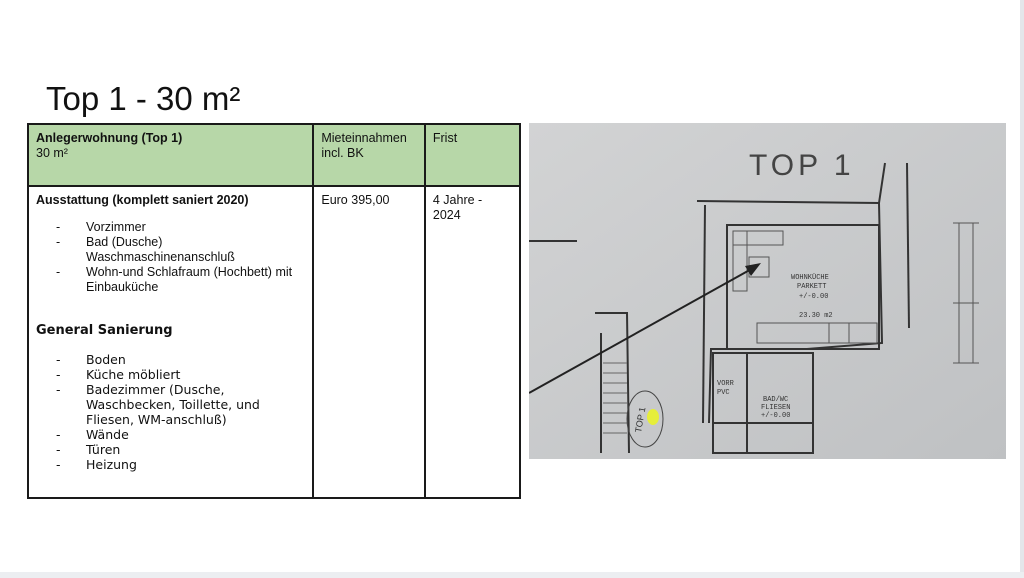 The width and height of the screenshot is (1024, 578). I want to click on list-item: Vorzimmer, so click(170, 227).